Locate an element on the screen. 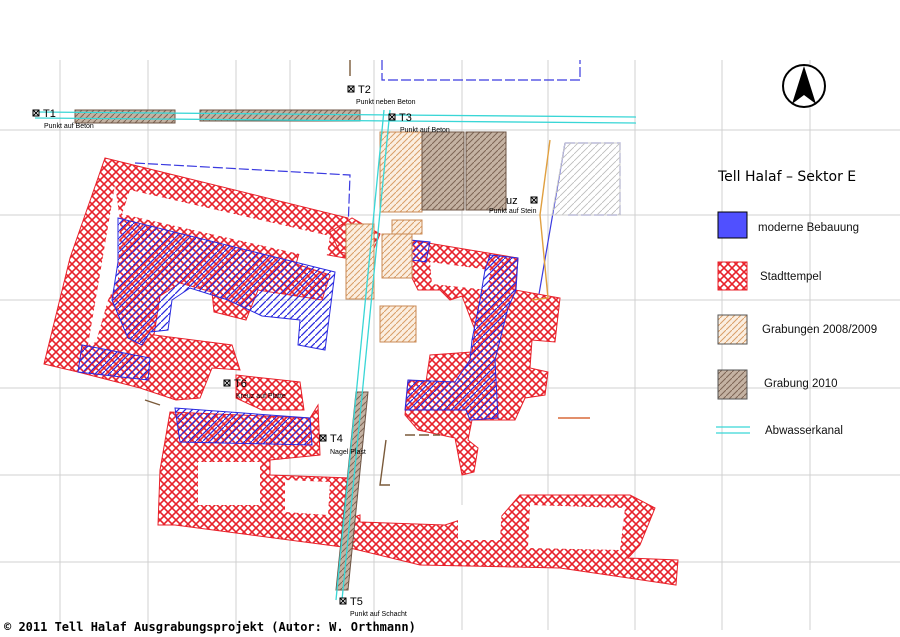 The height and width of the screenshot is (637, 900). point-label: T1 is located at coordinates (49, 114).